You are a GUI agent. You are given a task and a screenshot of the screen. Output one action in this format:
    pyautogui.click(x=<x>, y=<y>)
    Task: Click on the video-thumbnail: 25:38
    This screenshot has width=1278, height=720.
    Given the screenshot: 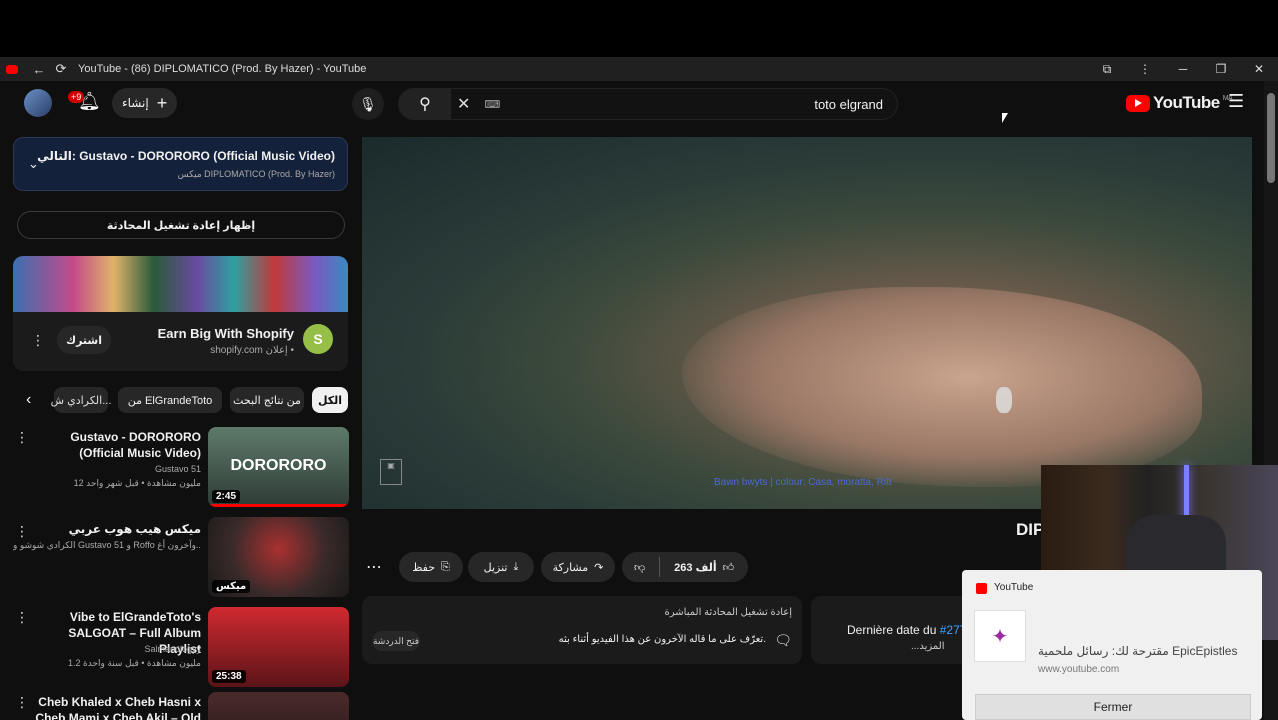 What is the action you would take?
    pyautogui.click(x=278, y=647)
    